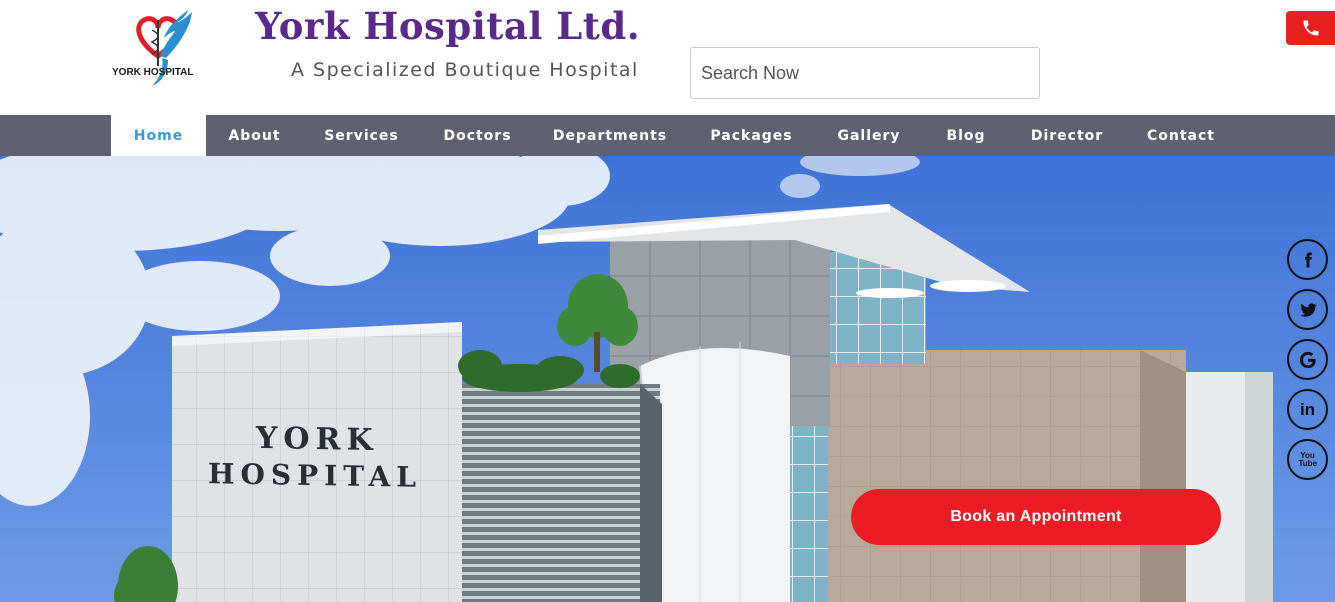  Describe the element at coordinates (1036, 517) in the screenshot. I see `book-appointment-button: Book an Appointment` at that location.